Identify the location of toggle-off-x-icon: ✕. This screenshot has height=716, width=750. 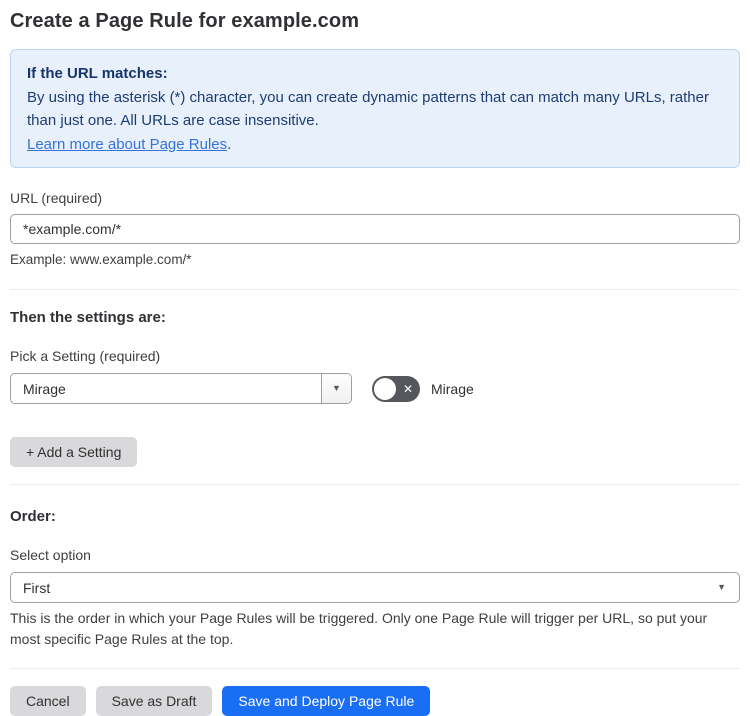
(407, 388).